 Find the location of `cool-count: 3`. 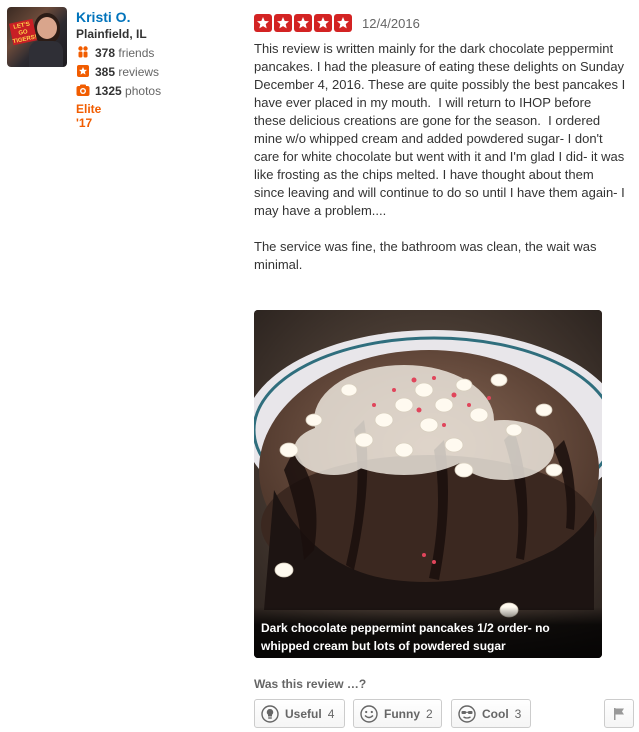

cool-count: 3 is located at coordinates (518, 713).